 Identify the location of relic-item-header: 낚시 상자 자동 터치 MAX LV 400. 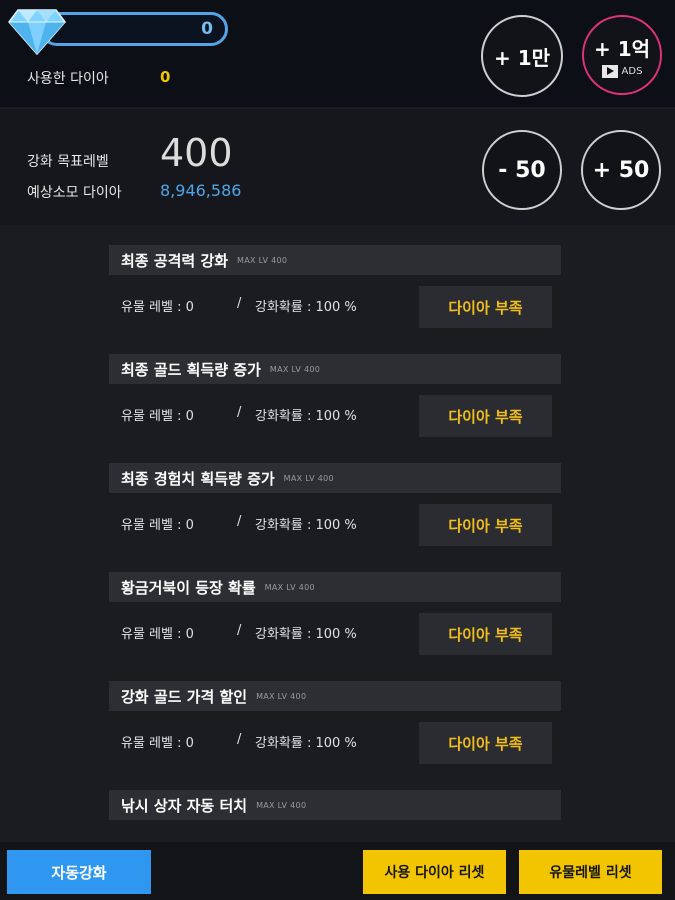
(335, 805).